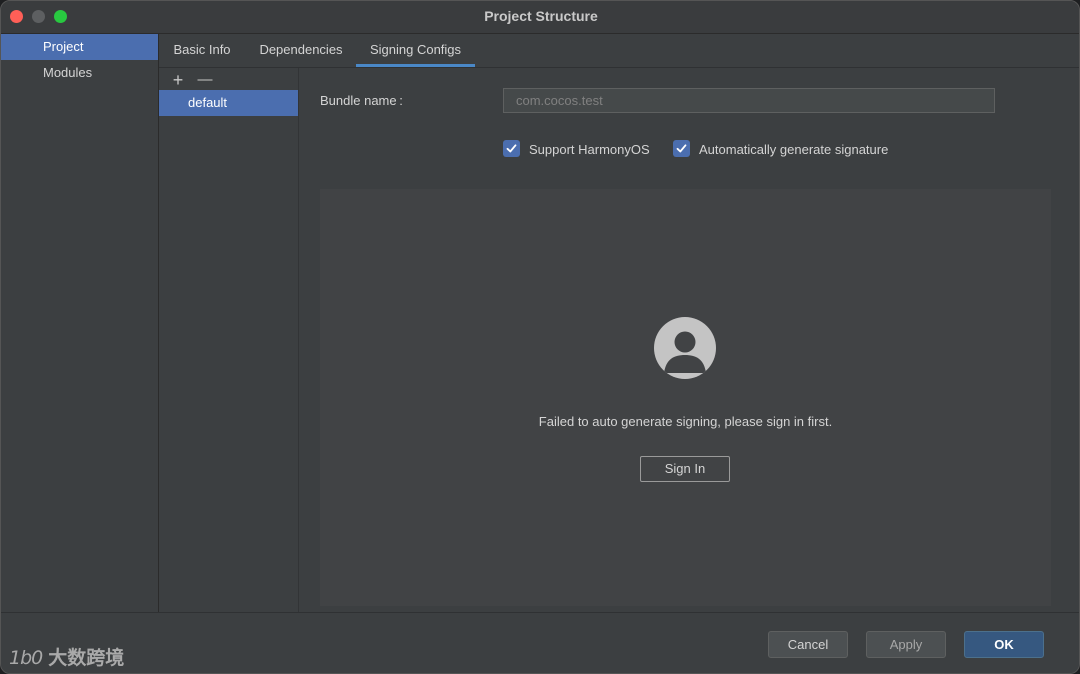 This screenshot has height=674, width=1080. What do you see at coordinates (685, 469) in the screenshot?
I see `sign-in-button: Sign In` at bounding box center [685, 469].